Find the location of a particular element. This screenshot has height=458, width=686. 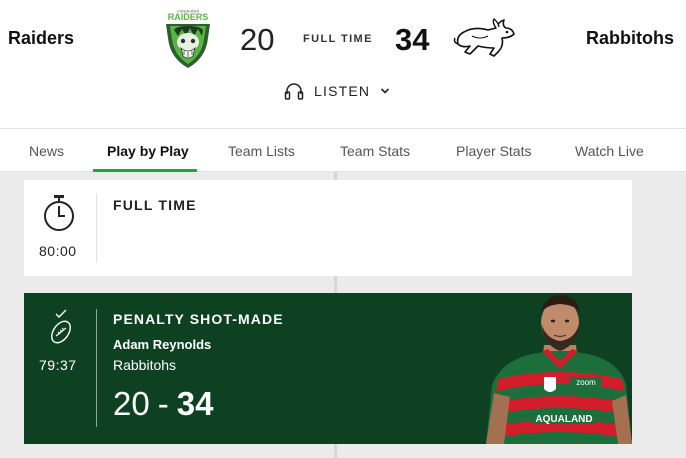

home-score: 20 is located at coordinates (257, 39).